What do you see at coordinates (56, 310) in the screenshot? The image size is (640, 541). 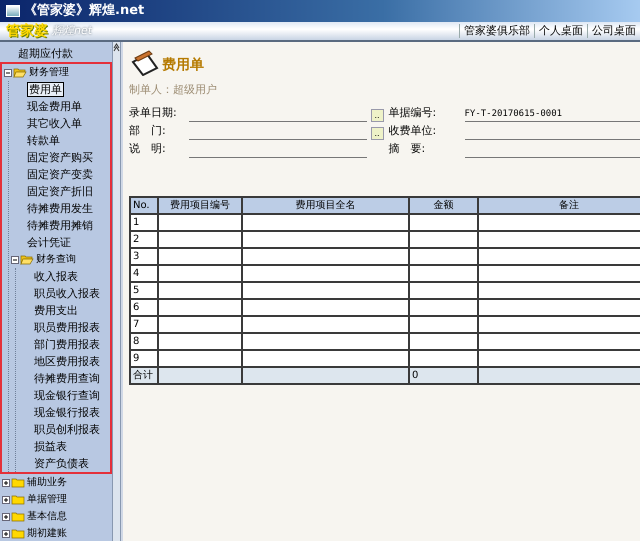 I see `tree-item: 费用支出` at bounding box center [56, 310].